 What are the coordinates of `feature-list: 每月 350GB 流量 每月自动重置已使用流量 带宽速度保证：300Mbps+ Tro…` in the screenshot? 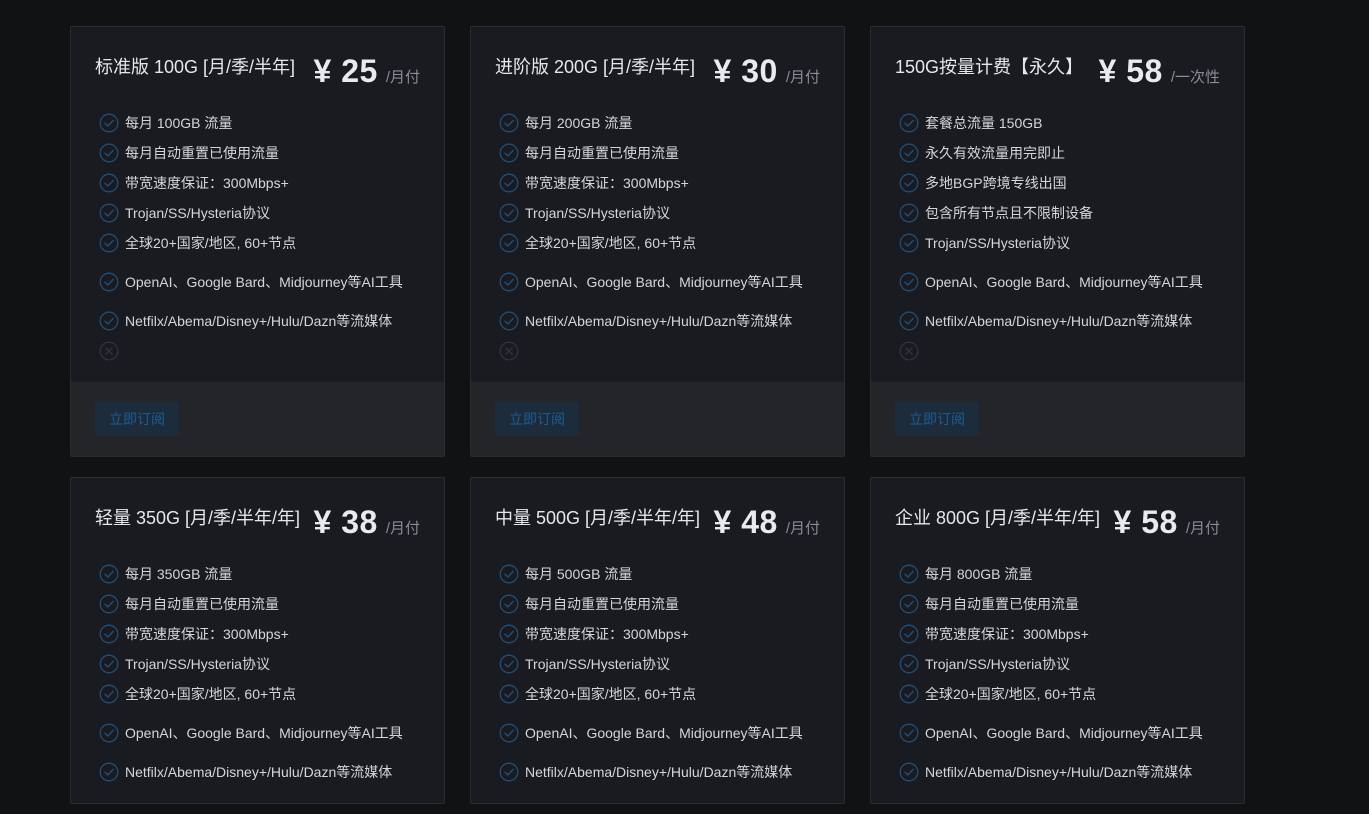 It's located at (257, 673).